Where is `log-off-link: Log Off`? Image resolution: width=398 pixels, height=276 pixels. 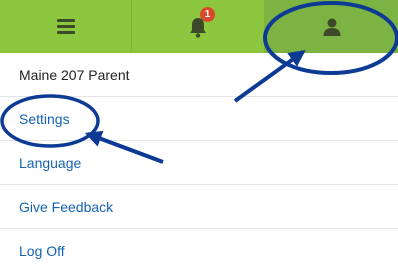 log-off-link: Log Off is located at coordinates (42, 251).